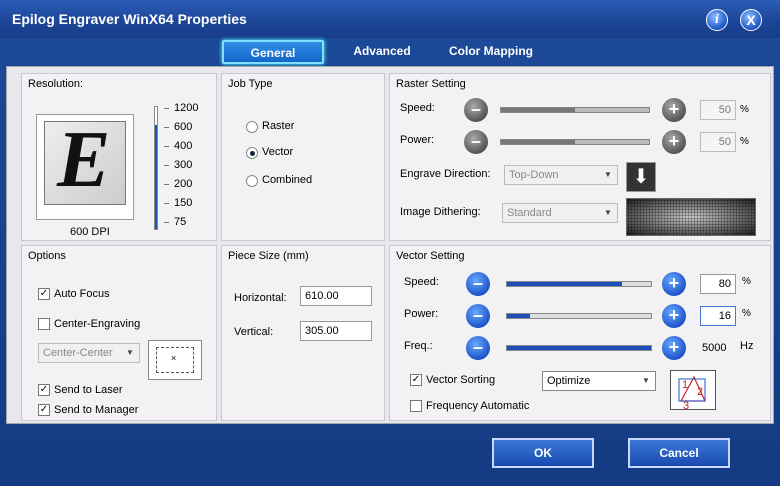  I want to click on raster-power-increase-button: +, so click(674, 142).